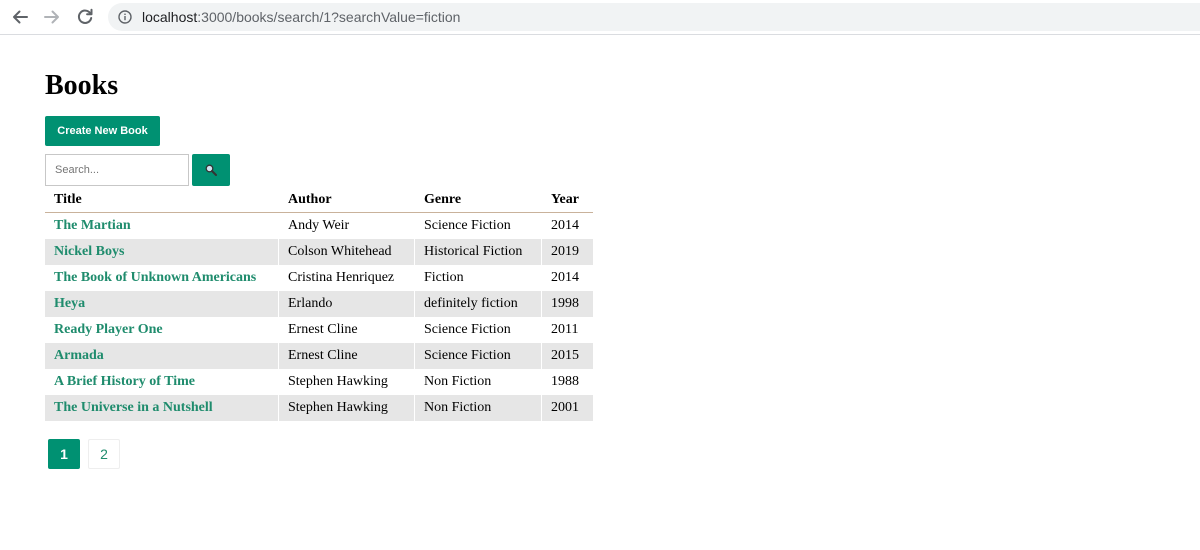 The image size is (1200, 550). I want to click on url-path: :3000/books/search/1?searchValue=fiction, so click(329, 17).